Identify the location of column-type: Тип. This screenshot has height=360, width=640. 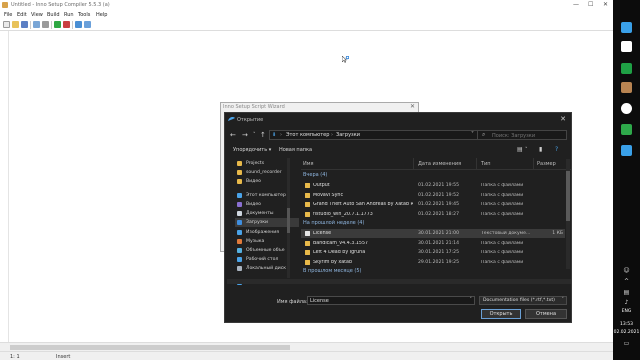
(486, 164).